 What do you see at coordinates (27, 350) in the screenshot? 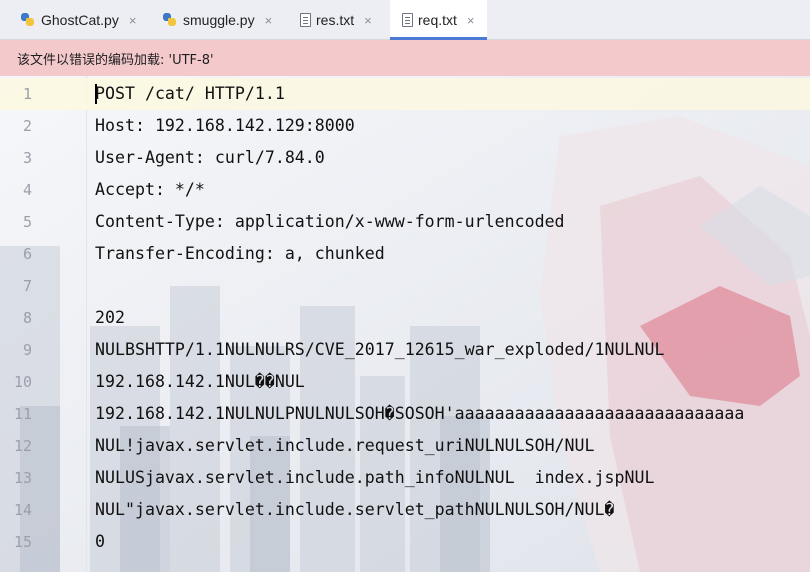
I see `line-number: 9` at bounding box center [27, 350].